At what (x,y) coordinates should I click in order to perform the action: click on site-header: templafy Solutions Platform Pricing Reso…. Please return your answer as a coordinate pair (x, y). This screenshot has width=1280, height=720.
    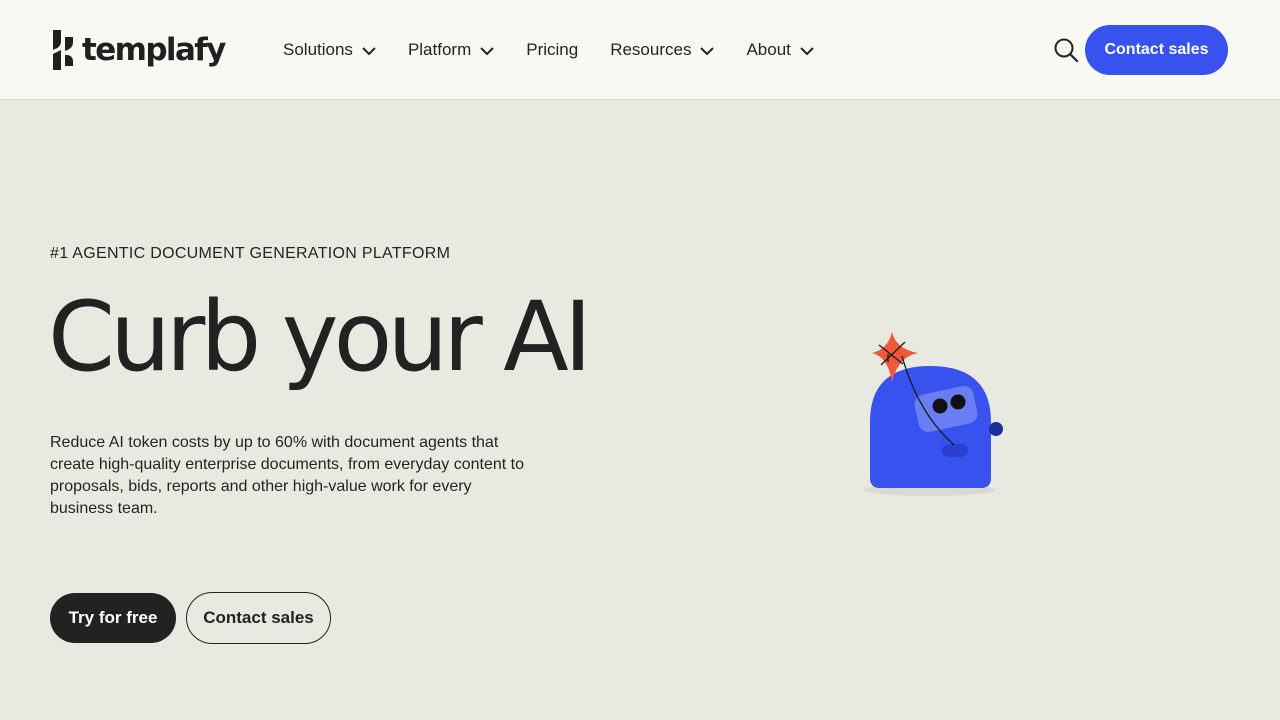
    Looking at the image, I should click on (640, 50).